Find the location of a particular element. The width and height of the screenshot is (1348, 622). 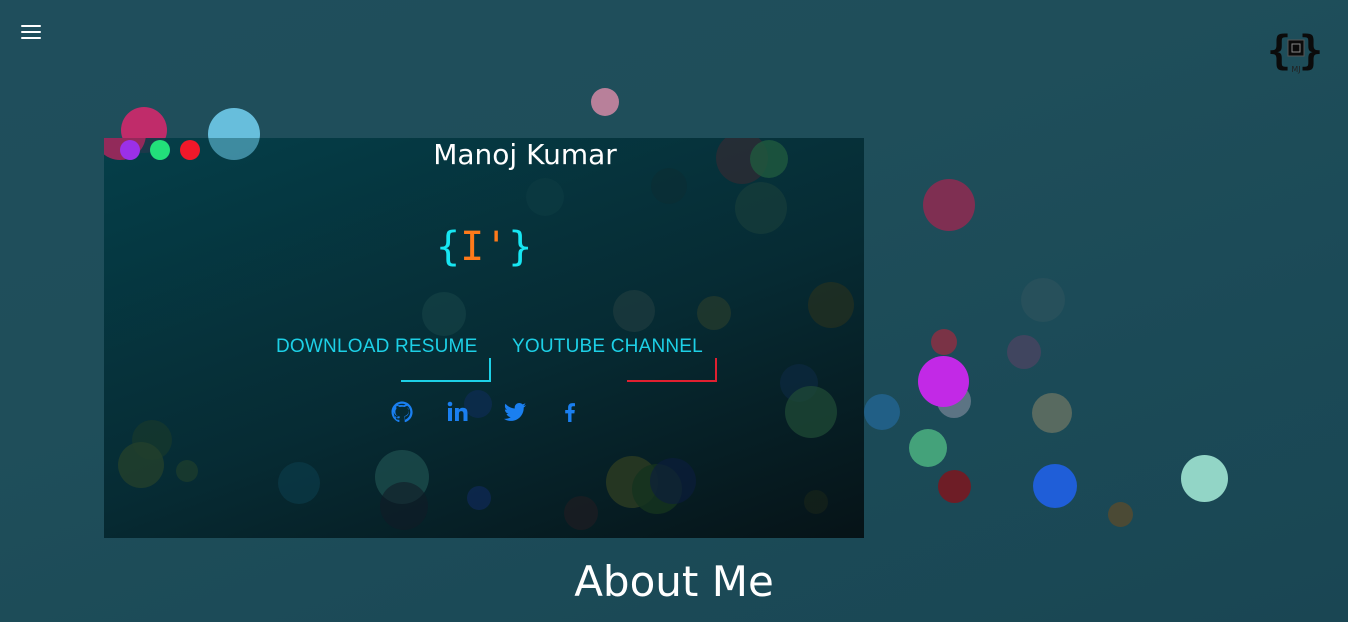

download-resume-label: DOWNLOAD RESUME is located at coordinates (377, 346).